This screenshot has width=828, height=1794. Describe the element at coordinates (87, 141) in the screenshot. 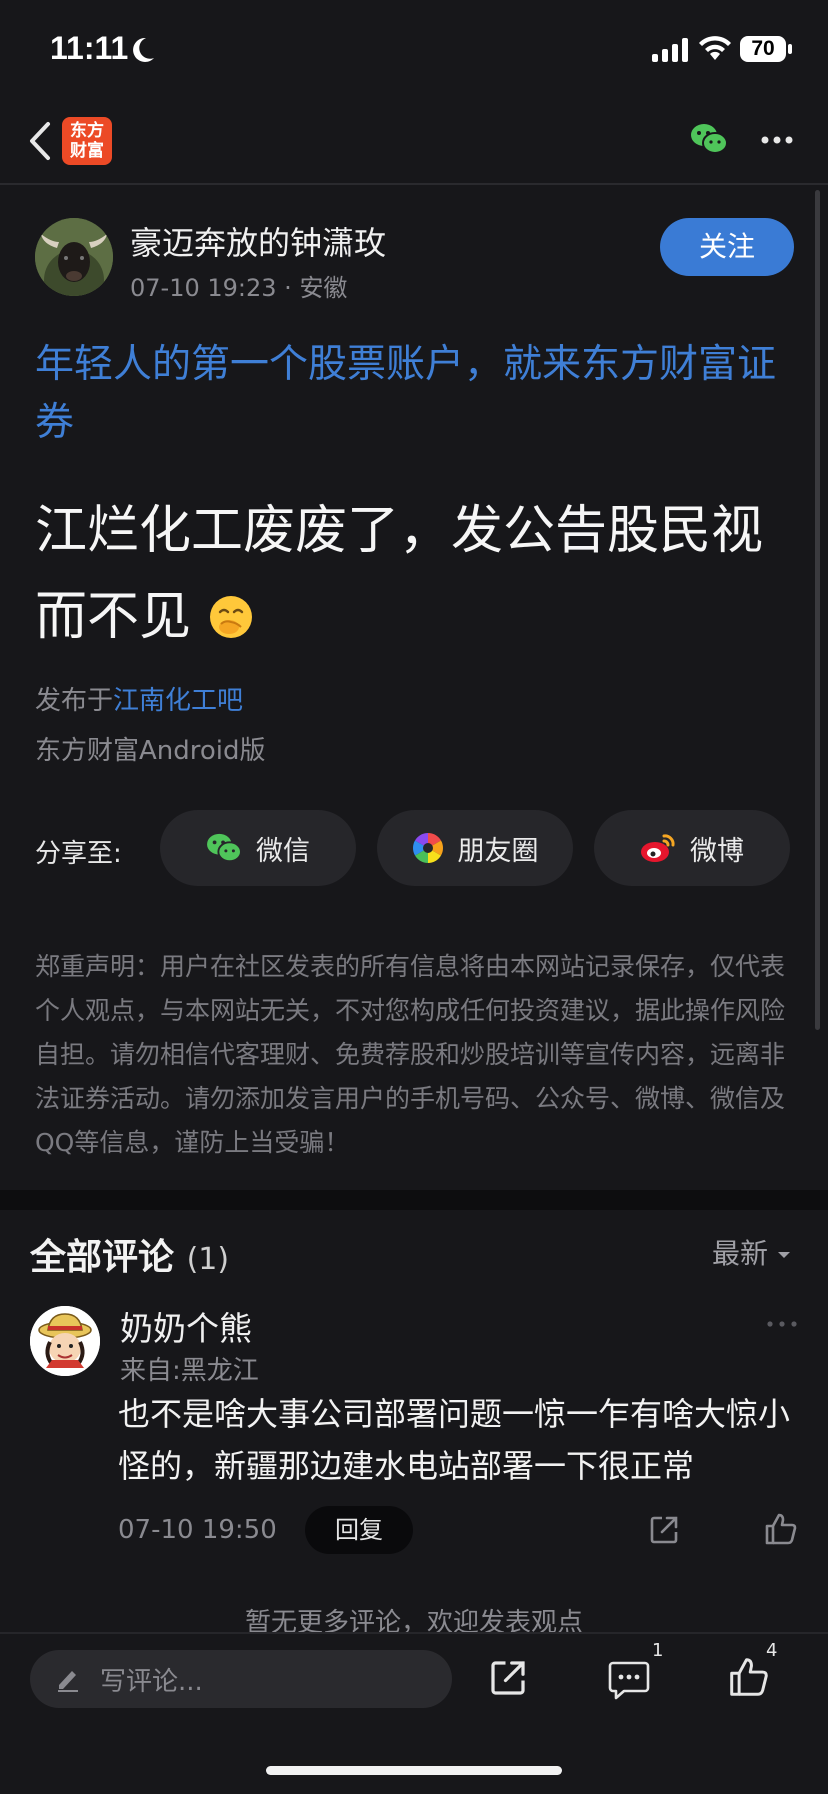

I see `eastmoney-logo: 东方财富` at that location.